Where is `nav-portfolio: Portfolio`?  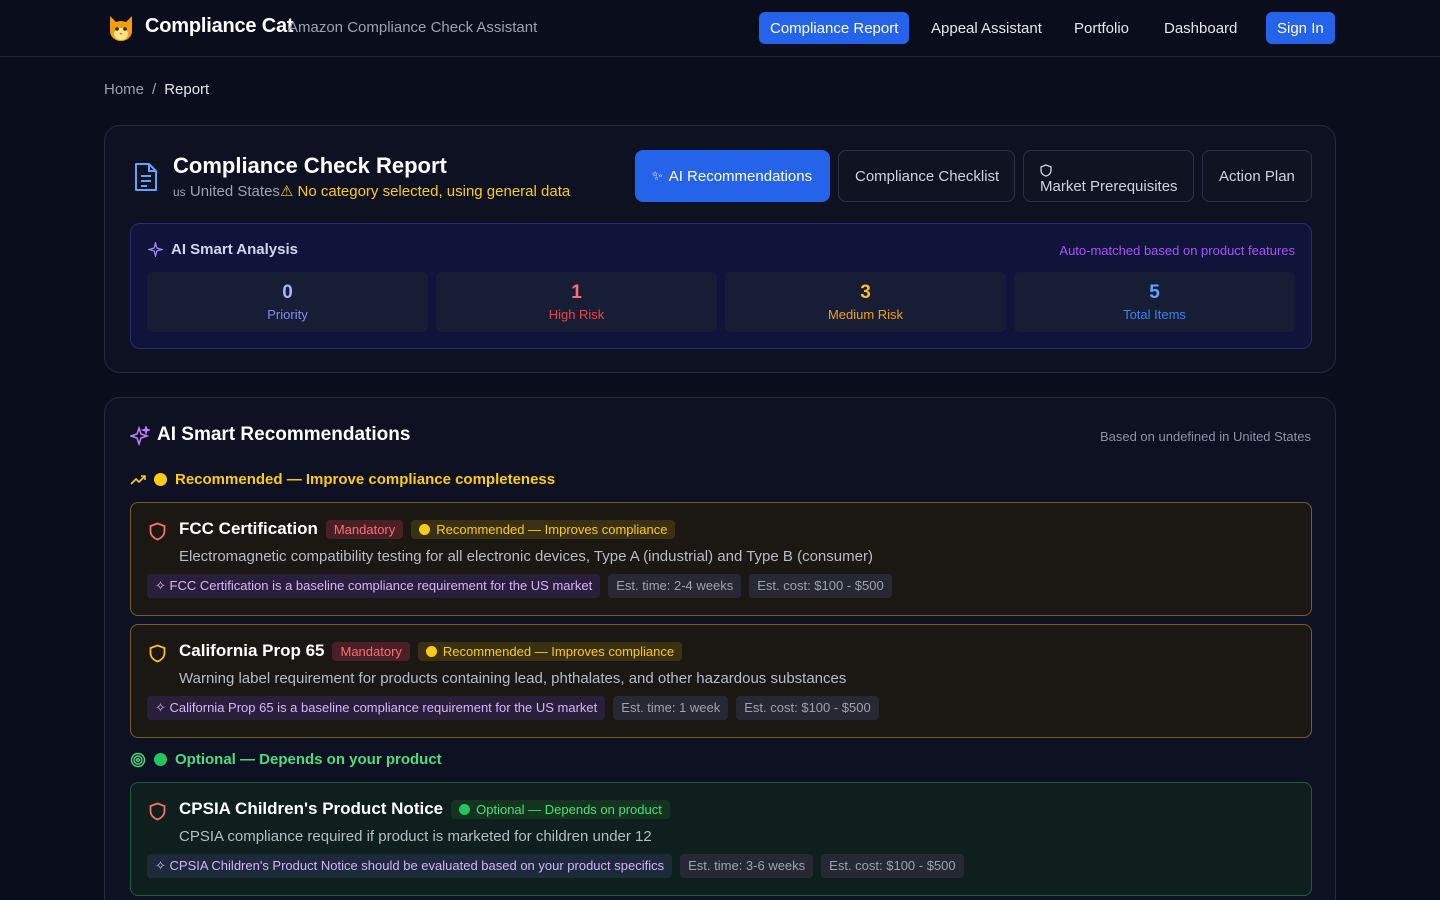 nav-portfolio: Portfolio is located at coordinates (1101, 28).